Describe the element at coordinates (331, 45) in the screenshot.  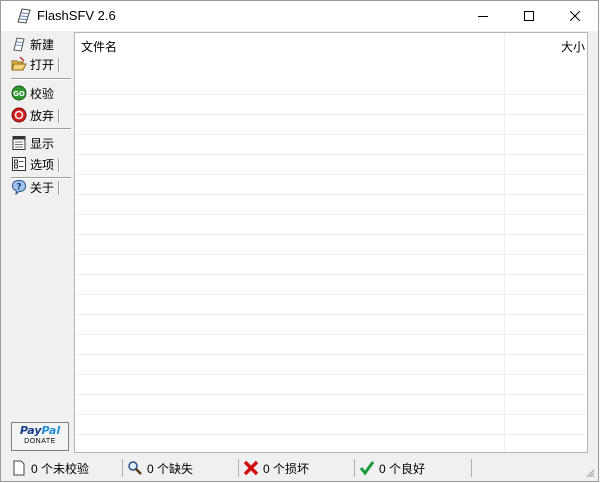
I see `list-header: 文件名 大小` at that location.